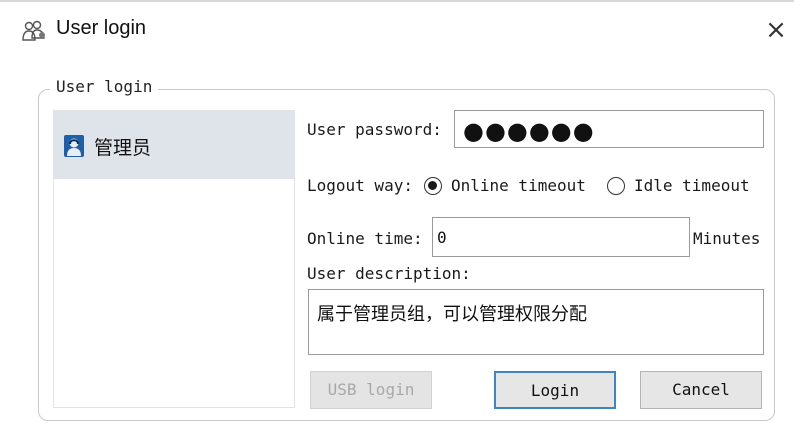  Describe the element at coordinates (701, 390) in the screenshot. I see `cancel-button: Cancel` at that location.